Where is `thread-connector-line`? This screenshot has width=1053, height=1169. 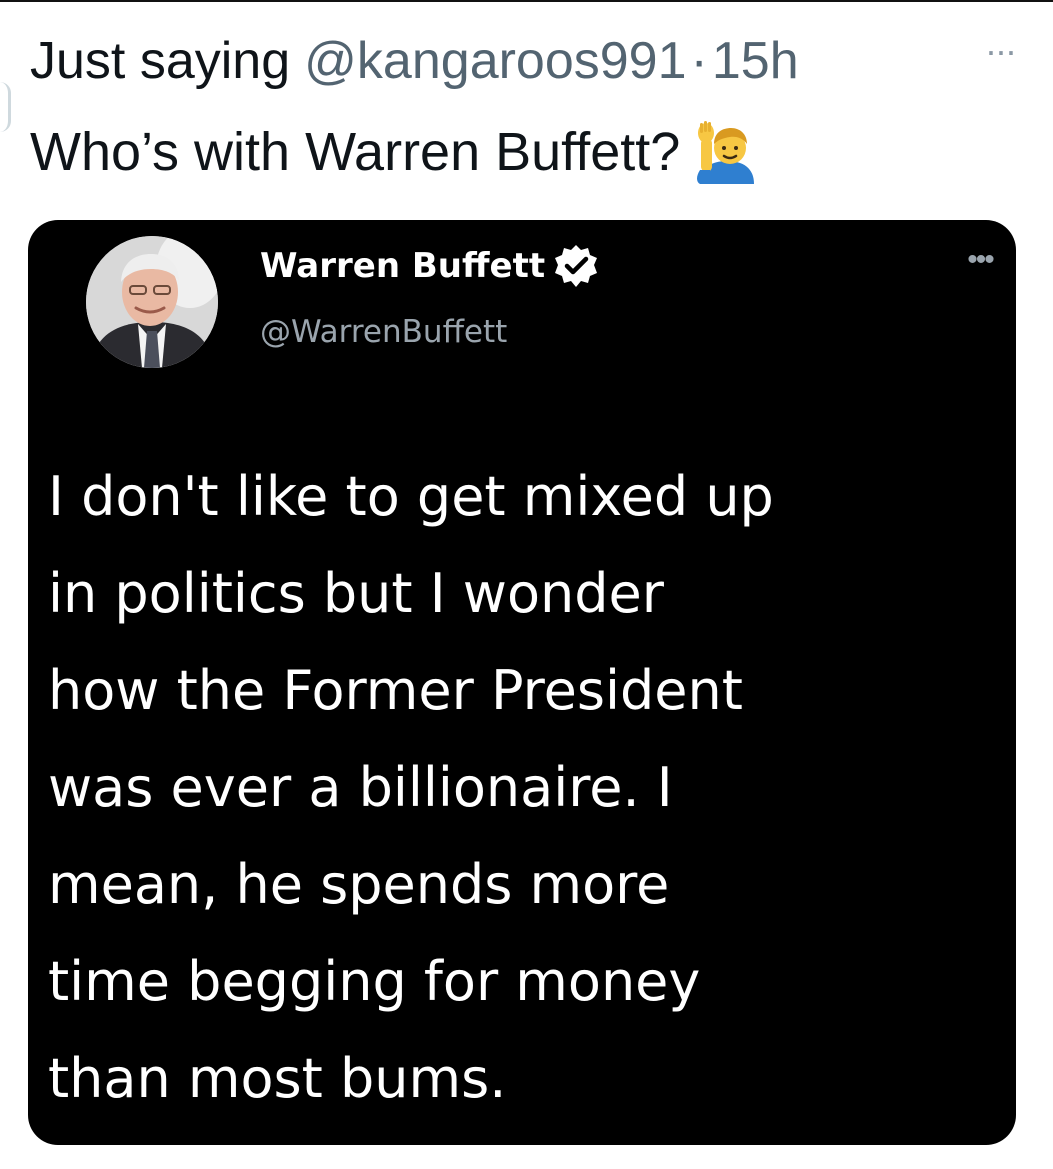 thread-connector-line is located at coordinates (5, 107).